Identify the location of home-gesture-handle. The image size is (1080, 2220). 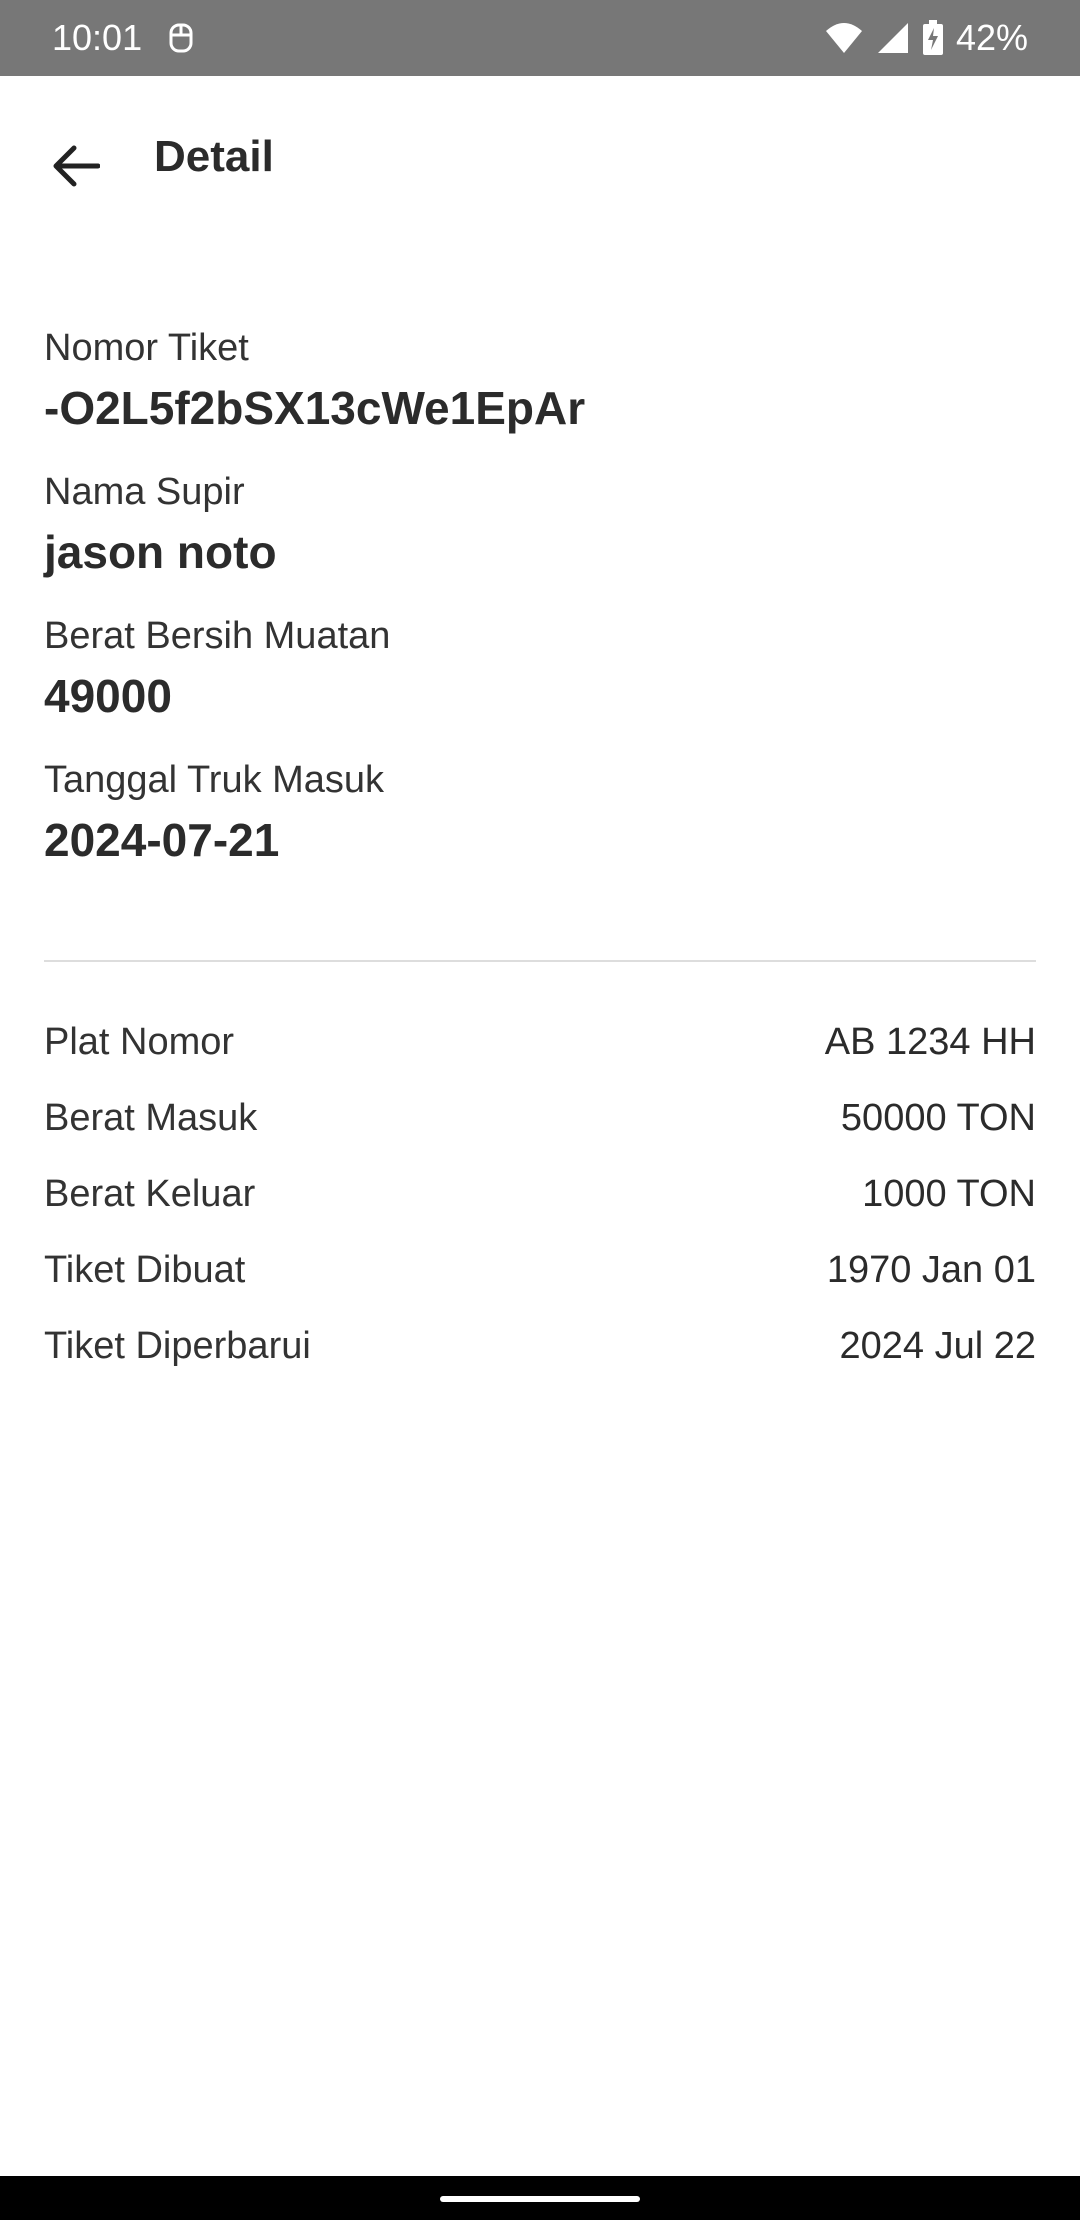
(540, 2199).